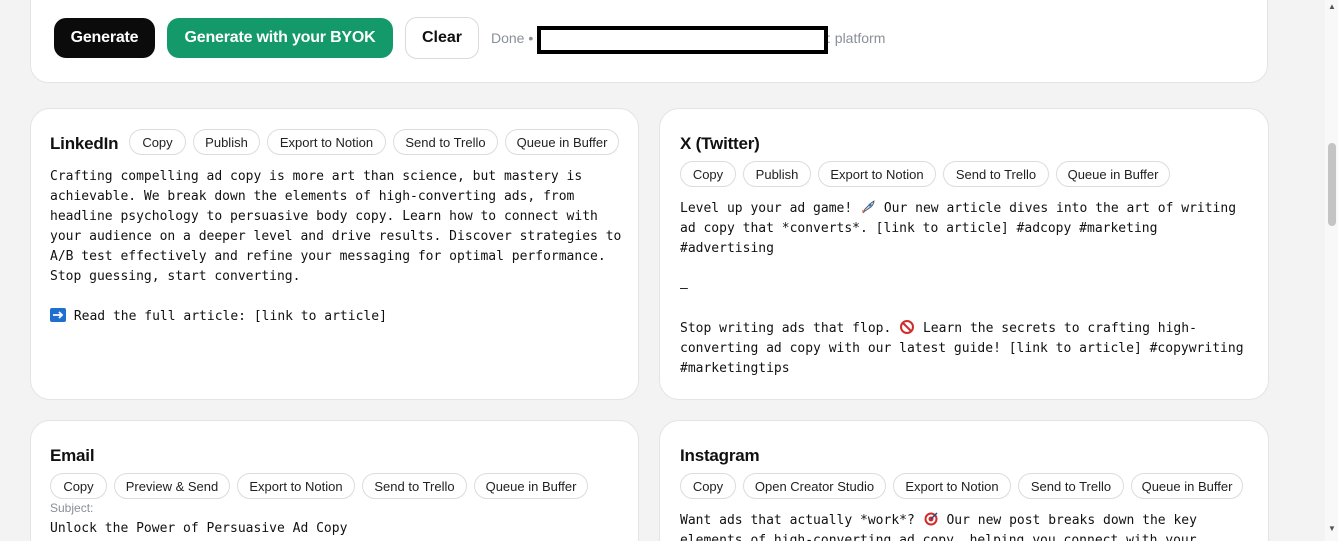 Image resolution: width=1338 pixels, height=541 pixels. I want to click on page-scrollbar: ▲ ▼, so click(1331, 270).